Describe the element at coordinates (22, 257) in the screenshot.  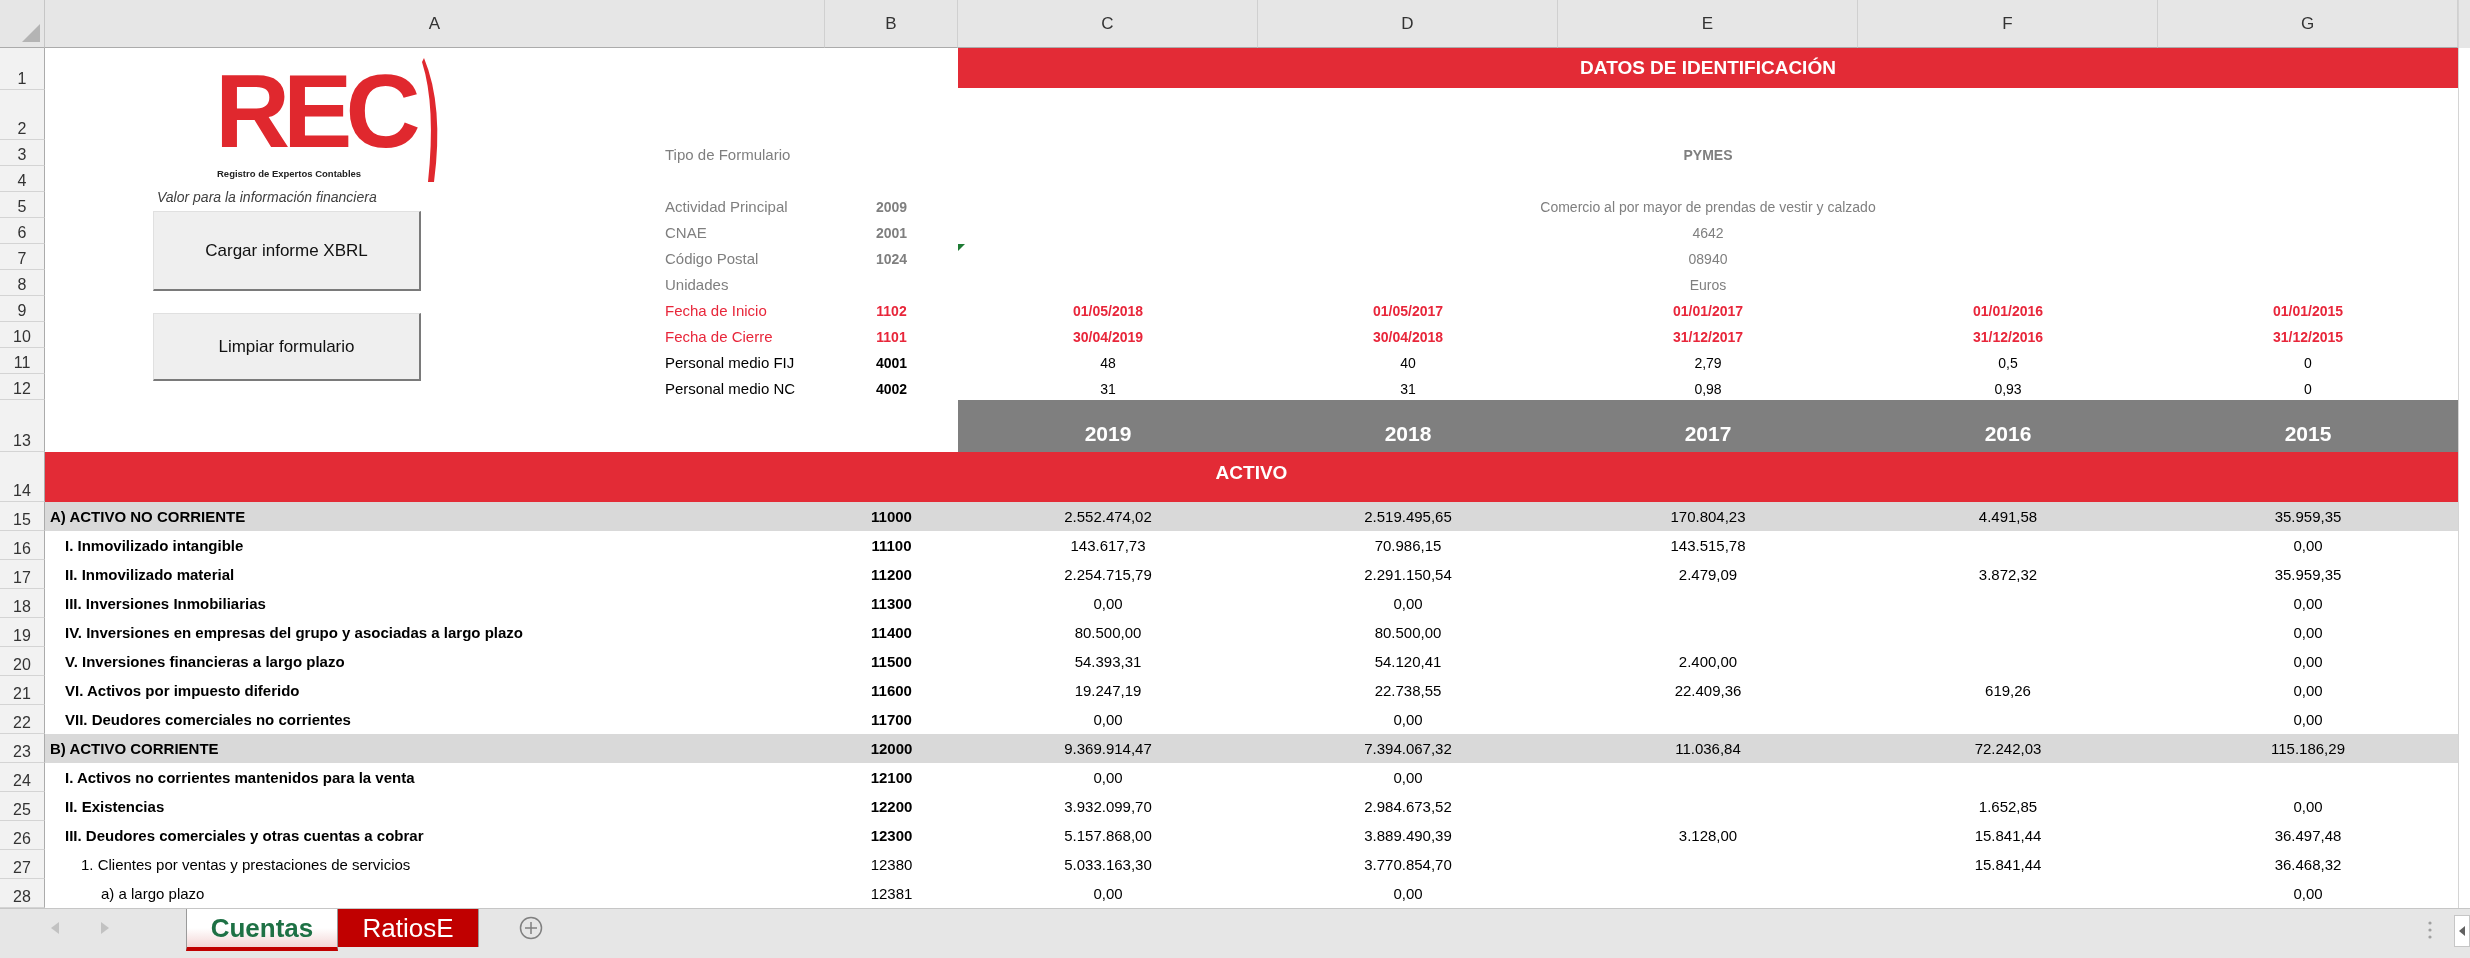
I see `row-number: 7` at that location.